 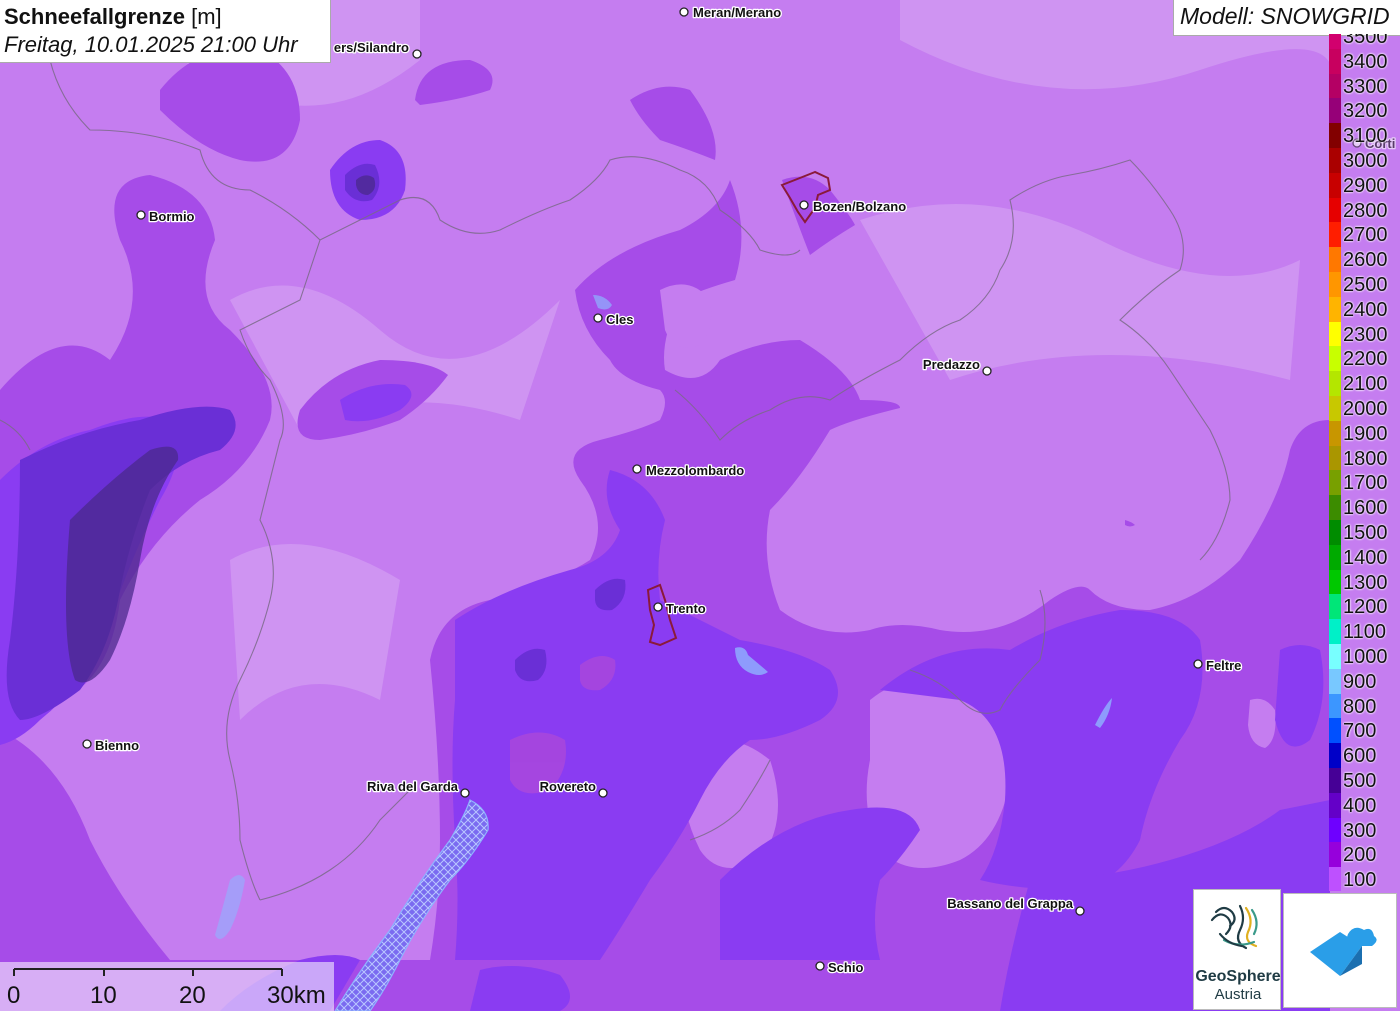 I want to click on label-rovereto: Rovereto, so click(x=568, y=786).